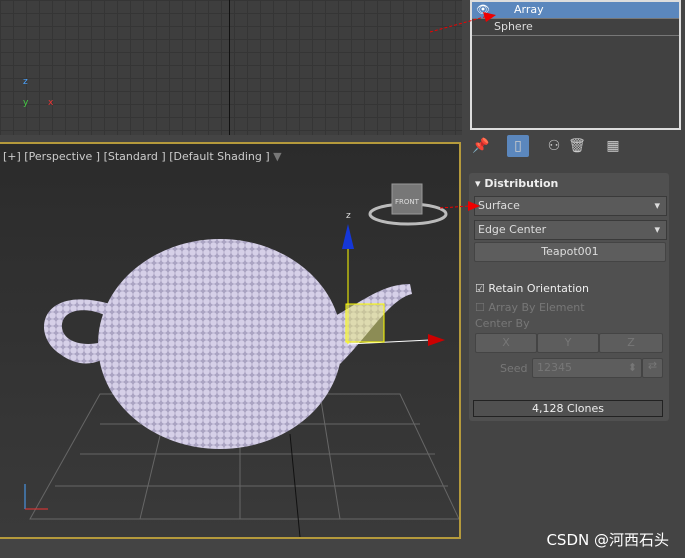  Describe the element at coordinates (570, 206) in the screenshot. I see `distribution-dropdown: Surface ▾` at that location.